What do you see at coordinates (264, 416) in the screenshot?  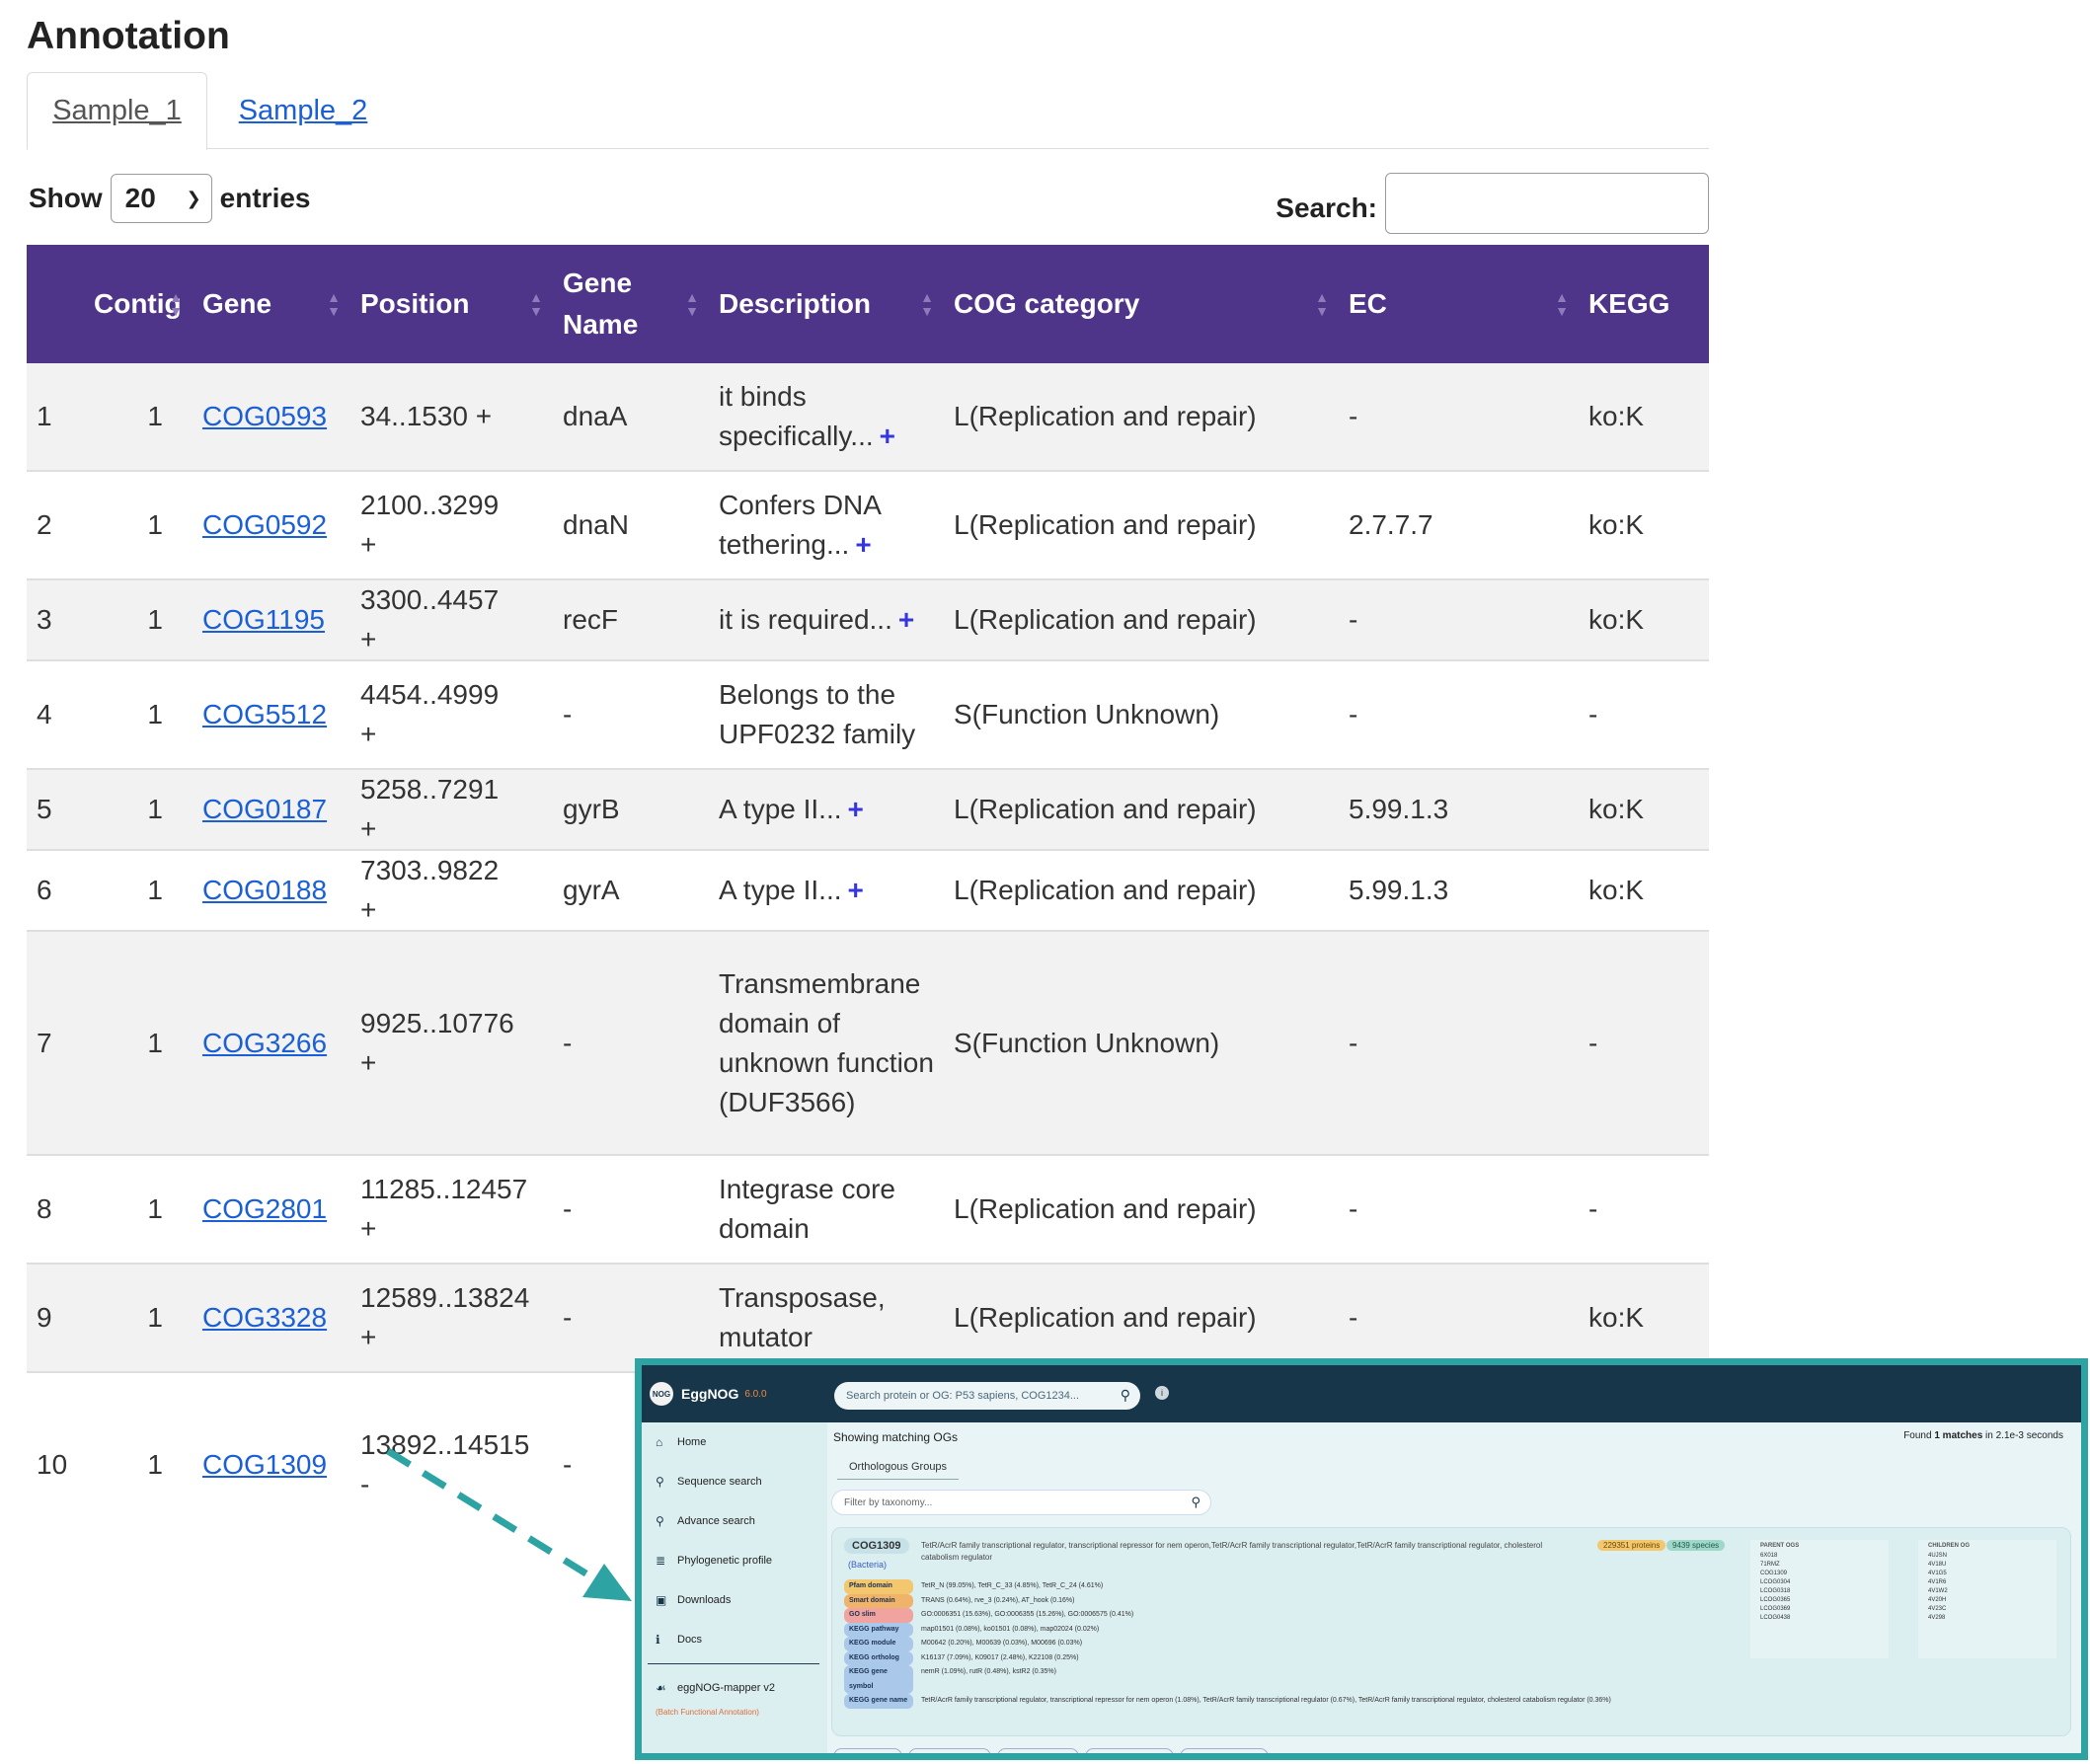 I see `gene-link: COG0593` at bounding box center [264, 416].